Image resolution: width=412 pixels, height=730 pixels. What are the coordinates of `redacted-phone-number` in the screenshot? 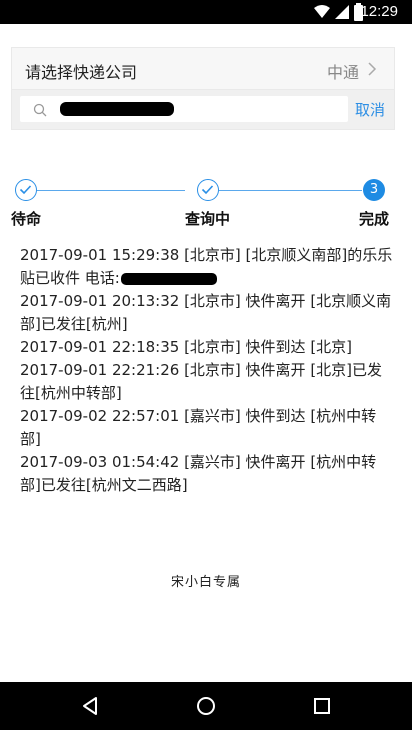 It's located at (168, 278).